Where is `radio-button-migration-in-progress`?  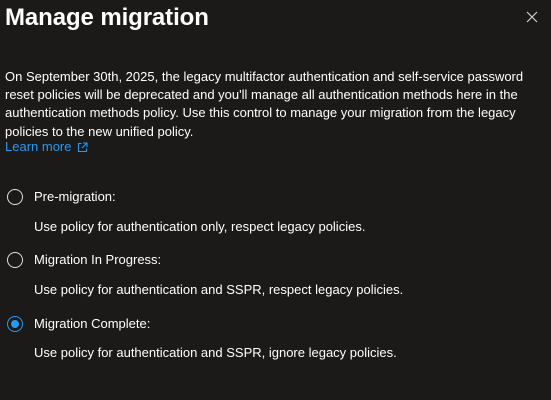
radio-button-migration-in-progress is located at coordinates (15, 260).